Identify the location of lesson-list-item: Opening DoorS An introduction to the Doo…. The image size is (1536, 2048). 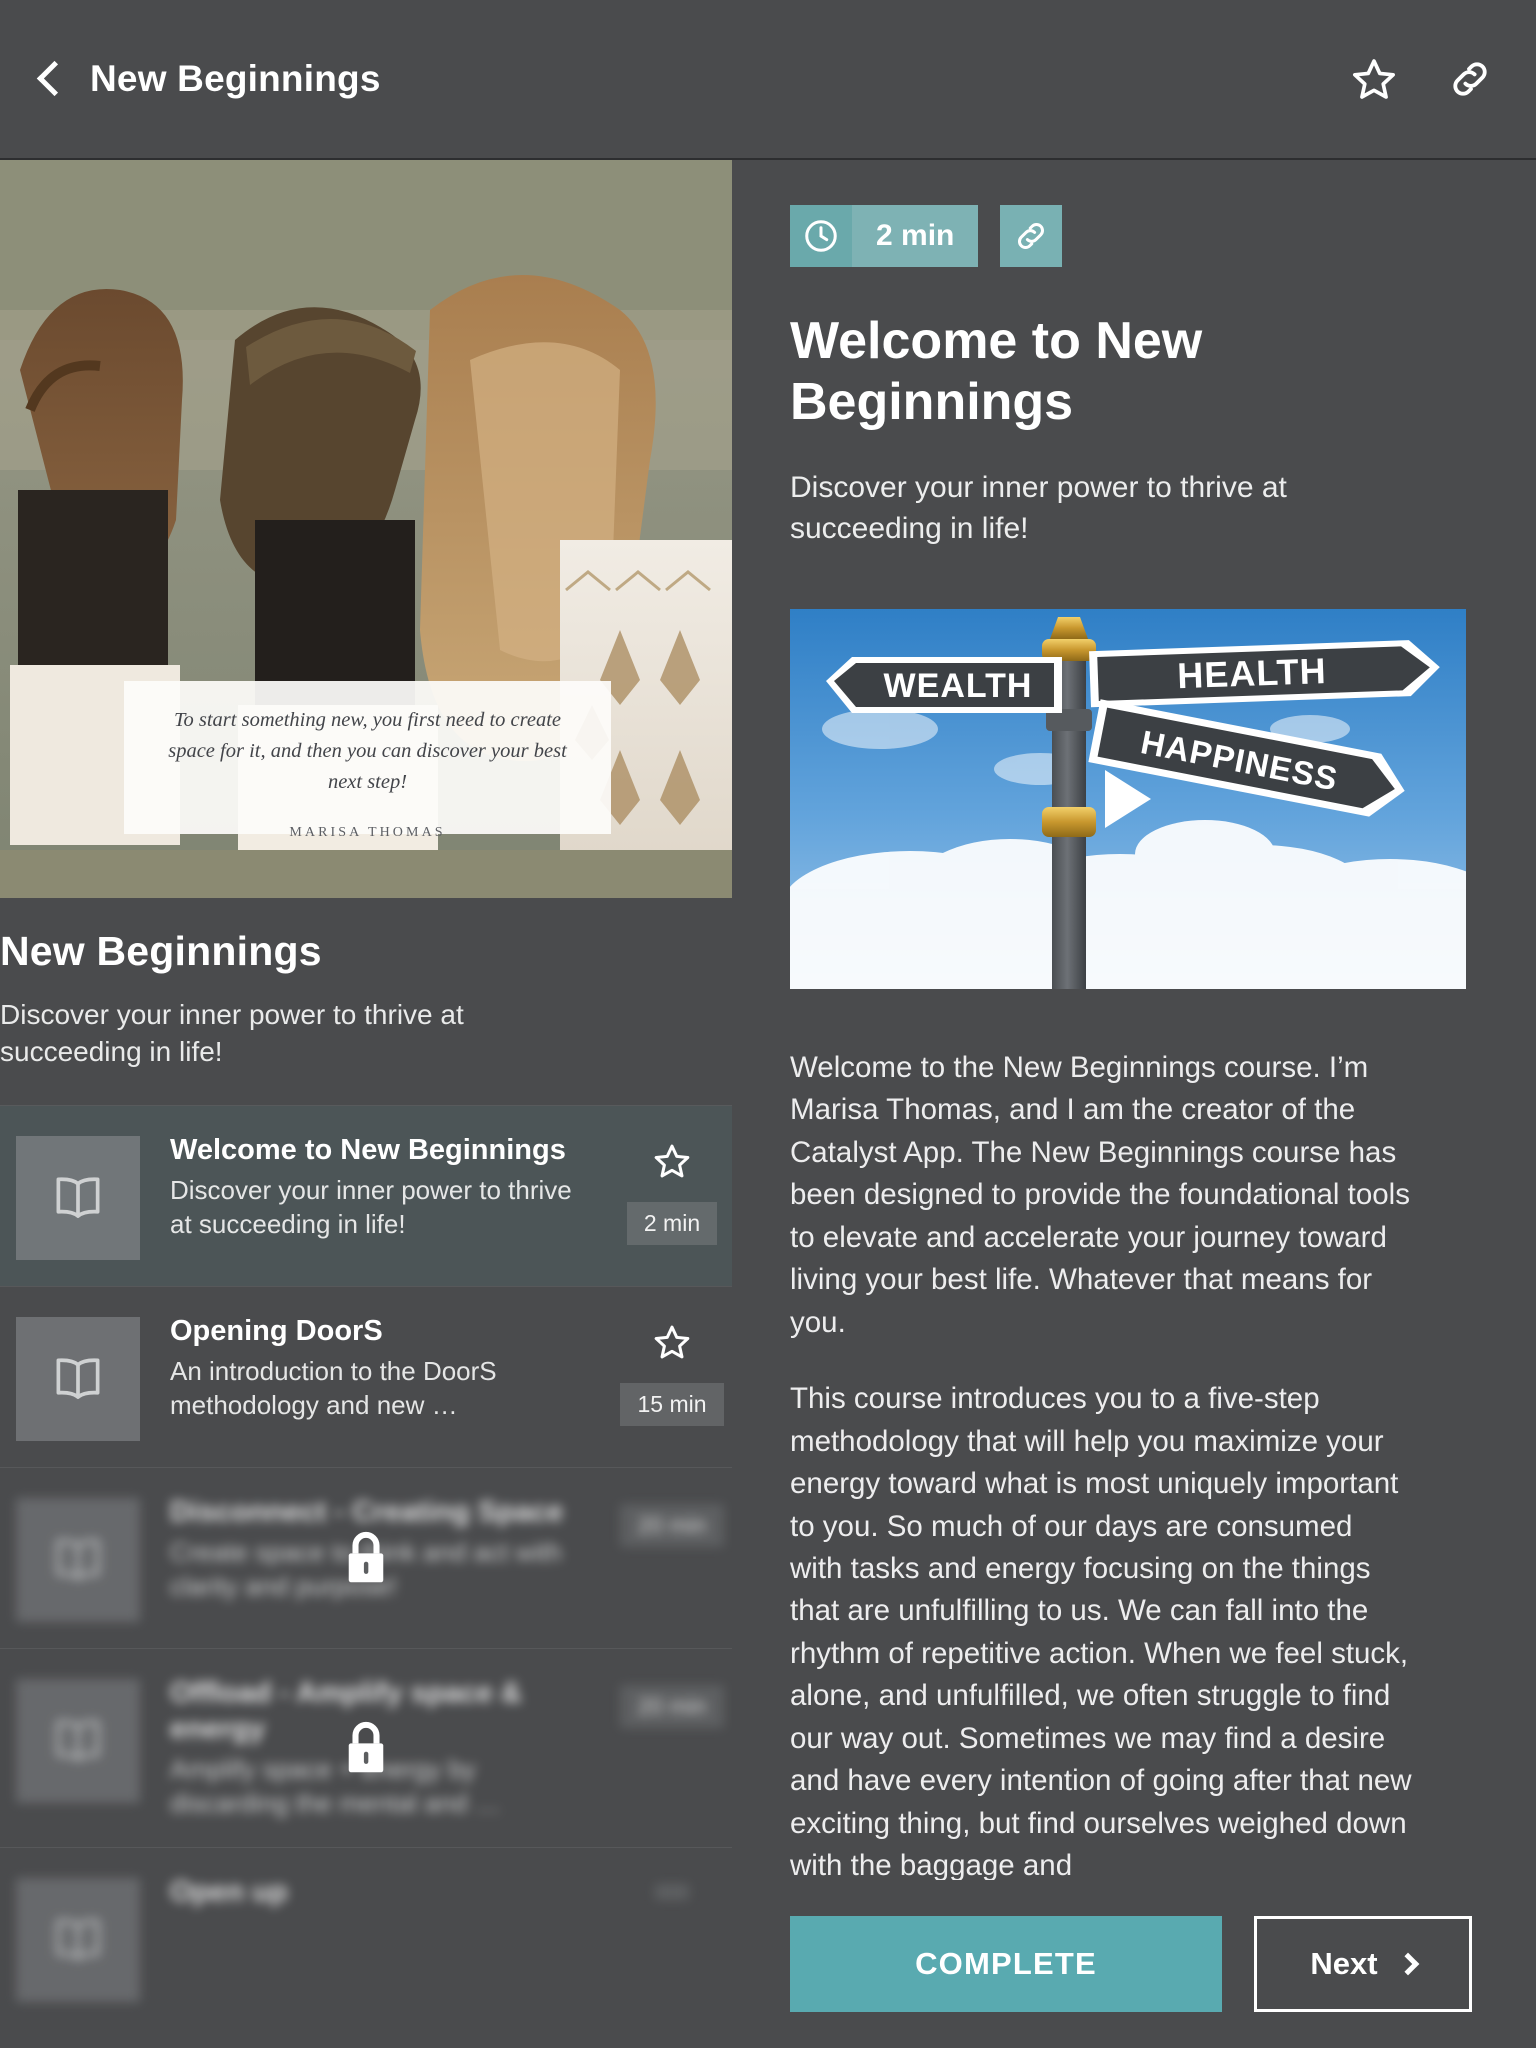
(366, 1376).